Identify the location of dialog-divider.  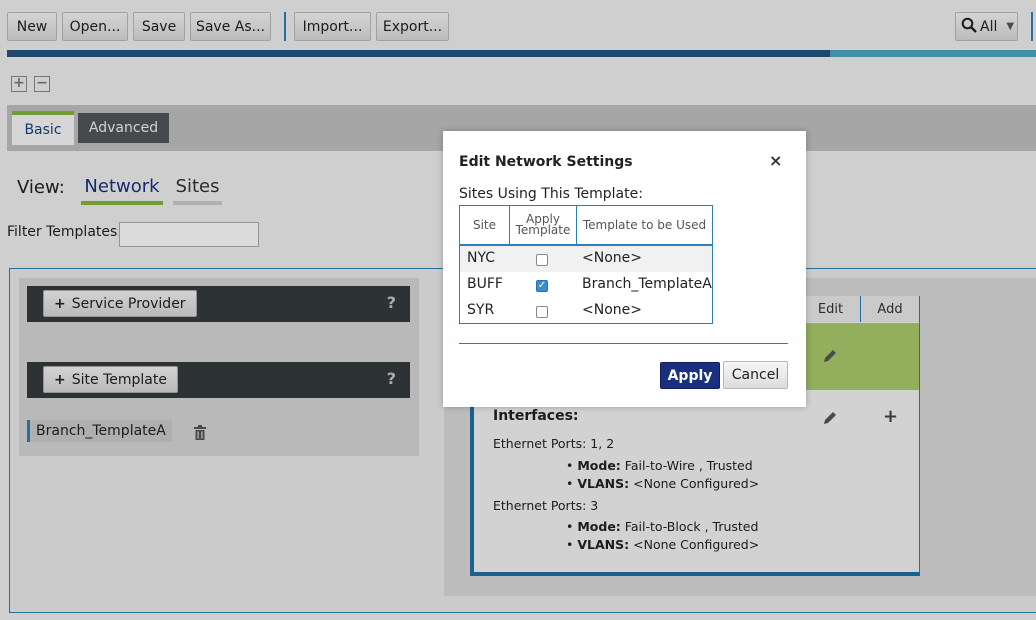
(623, 343).